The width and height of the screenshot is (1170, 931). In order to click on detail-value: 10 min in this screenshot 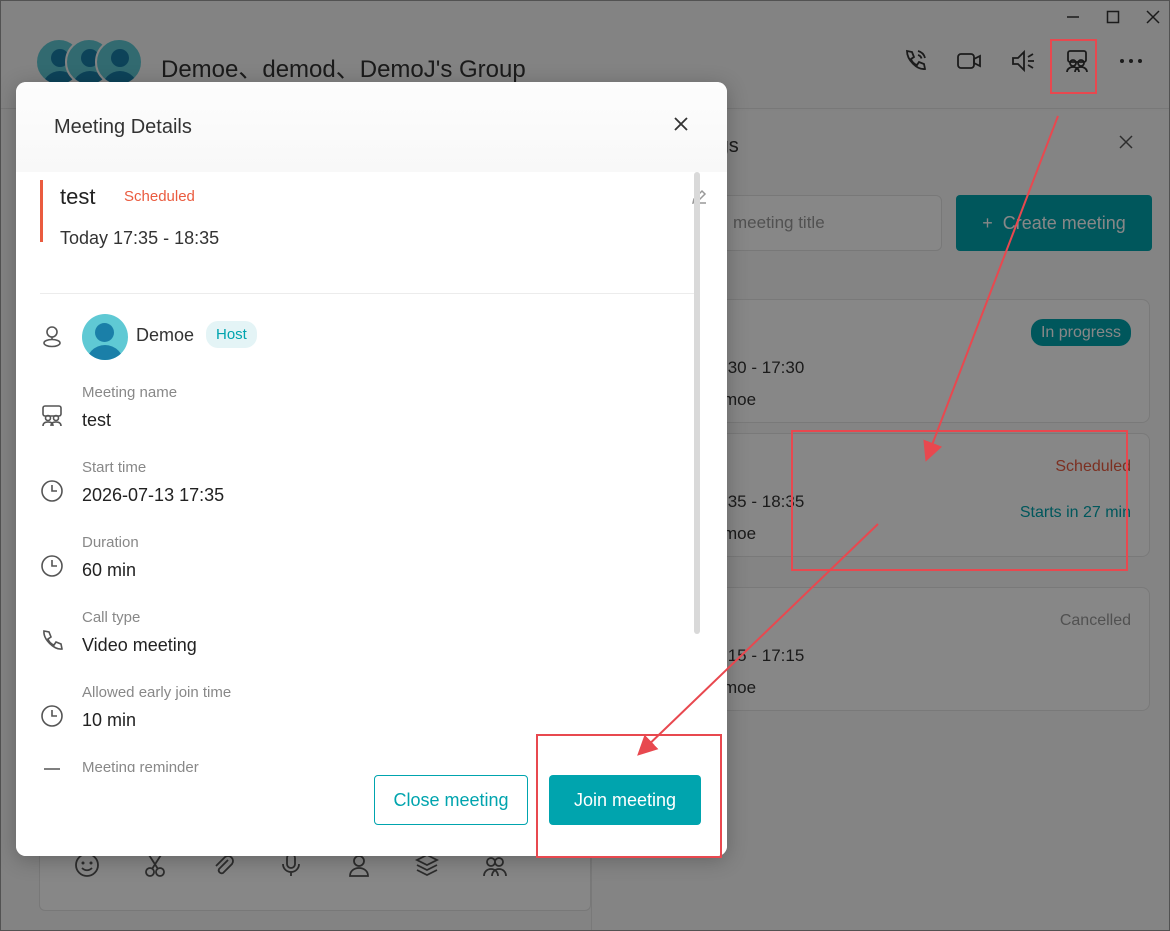, I will do `click(109, 720)`.